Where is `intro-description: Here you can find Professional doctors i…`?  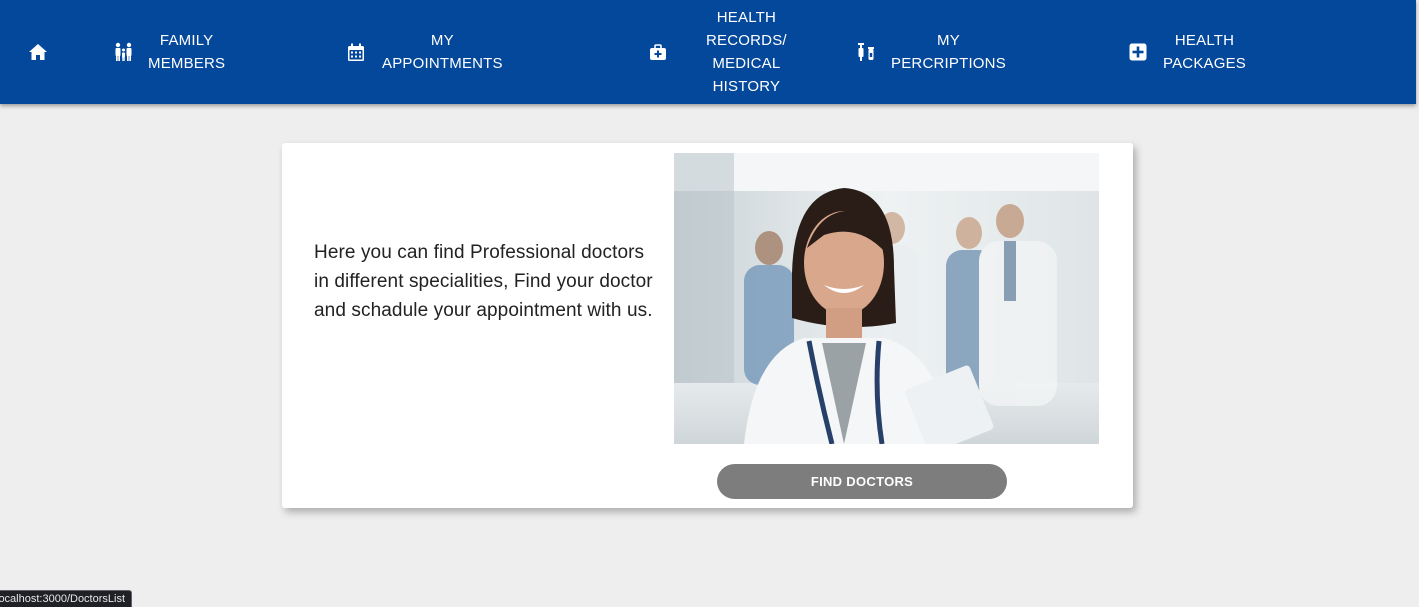 intro-description: Here you can find Professional doctors i… is located at coordinates (483, 281).